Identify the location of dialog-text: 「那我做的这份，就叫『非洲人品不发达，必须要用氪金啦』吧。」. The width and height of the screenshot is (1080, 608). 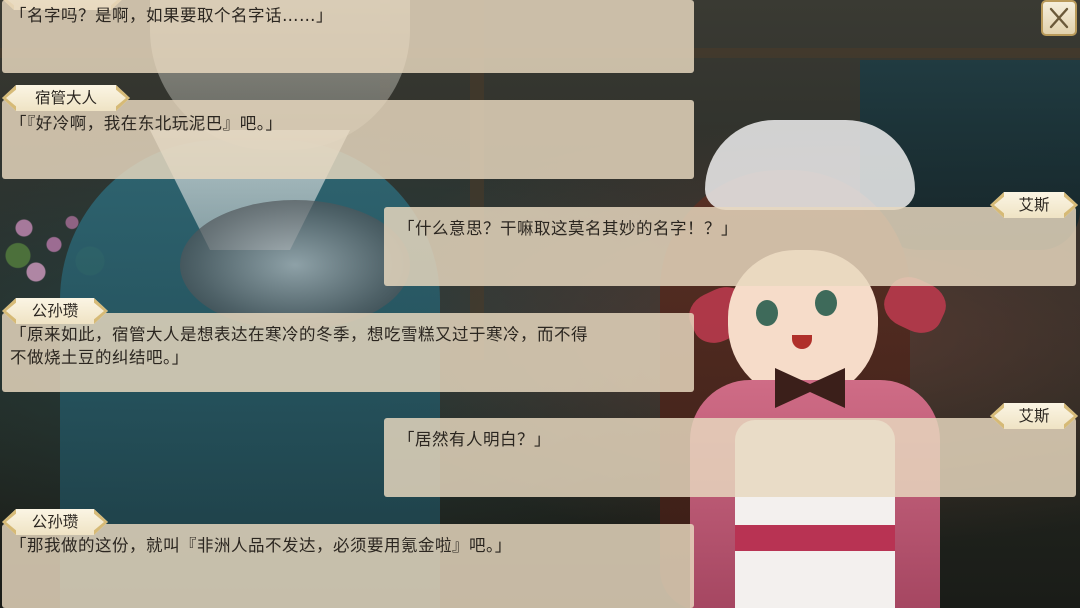
(261, 545).